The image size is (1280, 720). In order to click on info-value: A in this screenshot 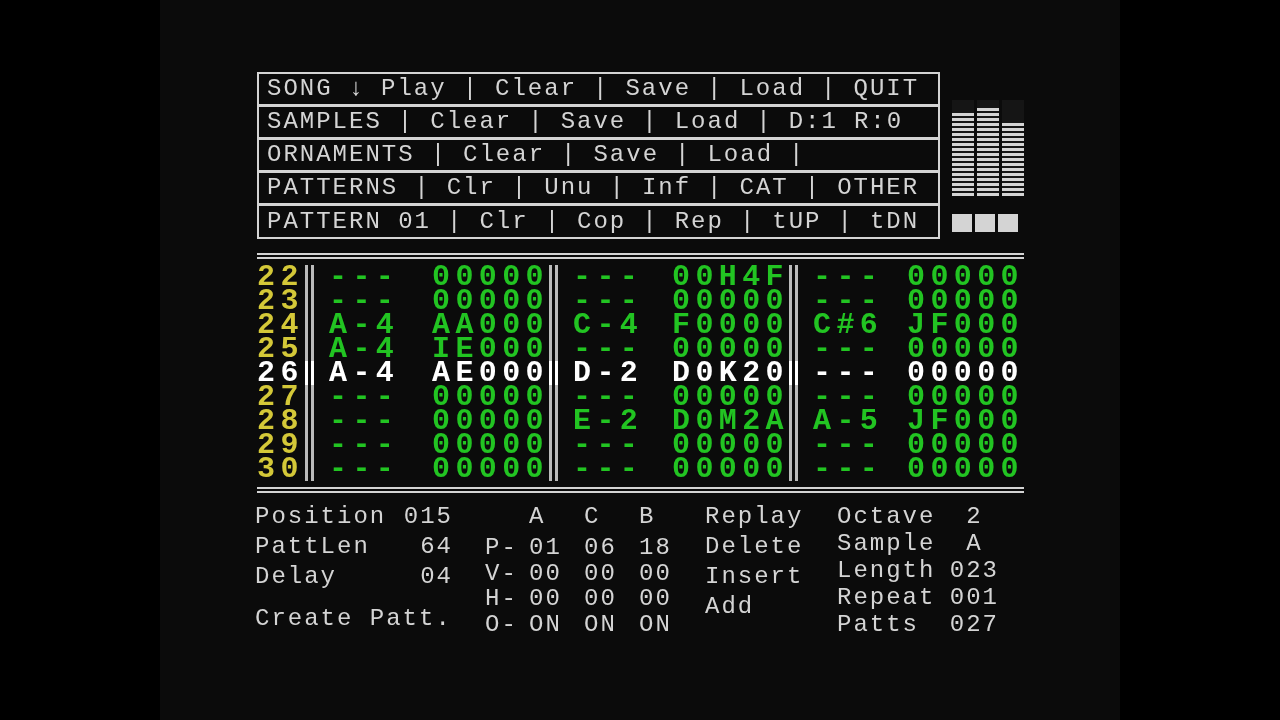, I will do `click(974, 543)`.